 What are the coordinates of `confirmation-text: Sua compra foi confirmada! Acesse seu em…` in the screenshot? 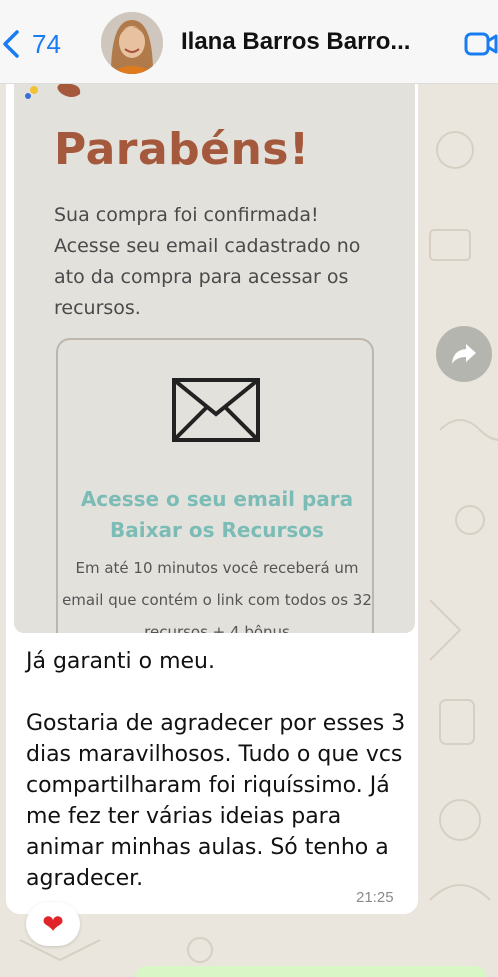 It's located at (207, 261).